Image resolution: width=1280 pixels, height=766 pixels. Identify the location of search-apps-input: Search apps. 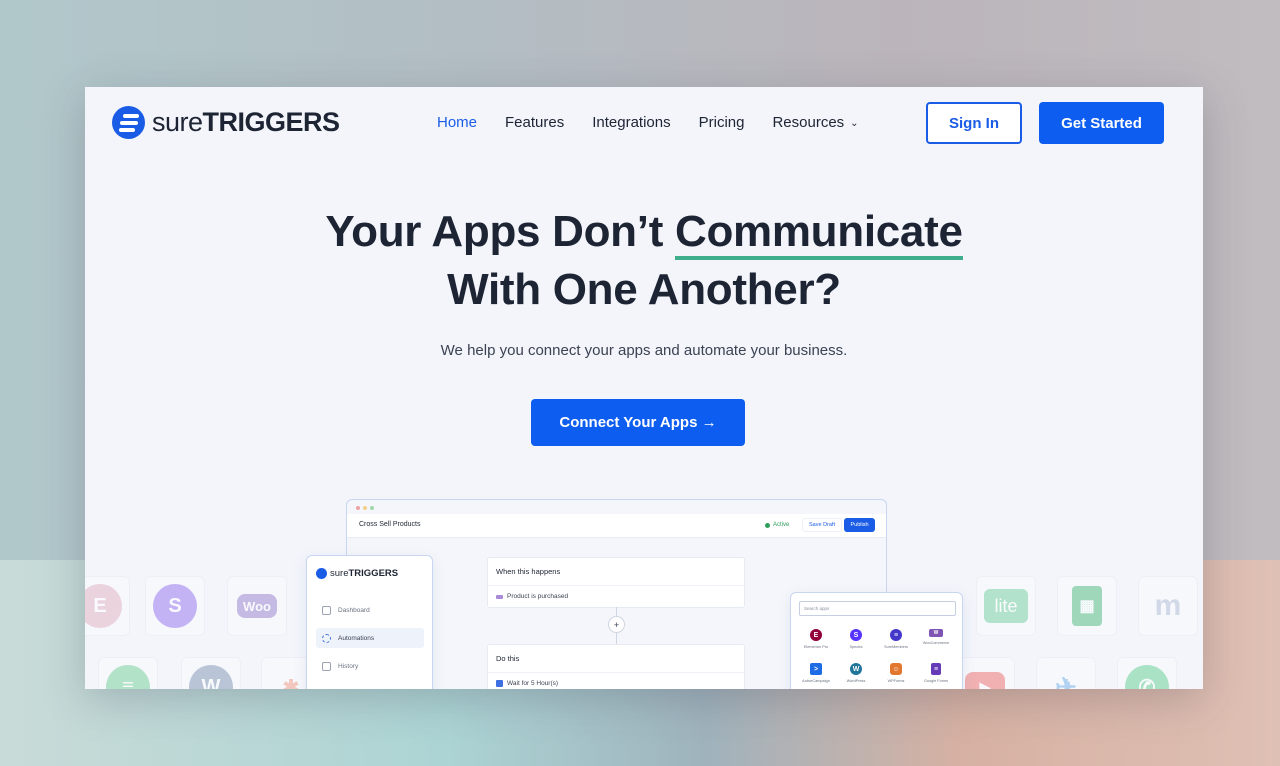
(877, 608).